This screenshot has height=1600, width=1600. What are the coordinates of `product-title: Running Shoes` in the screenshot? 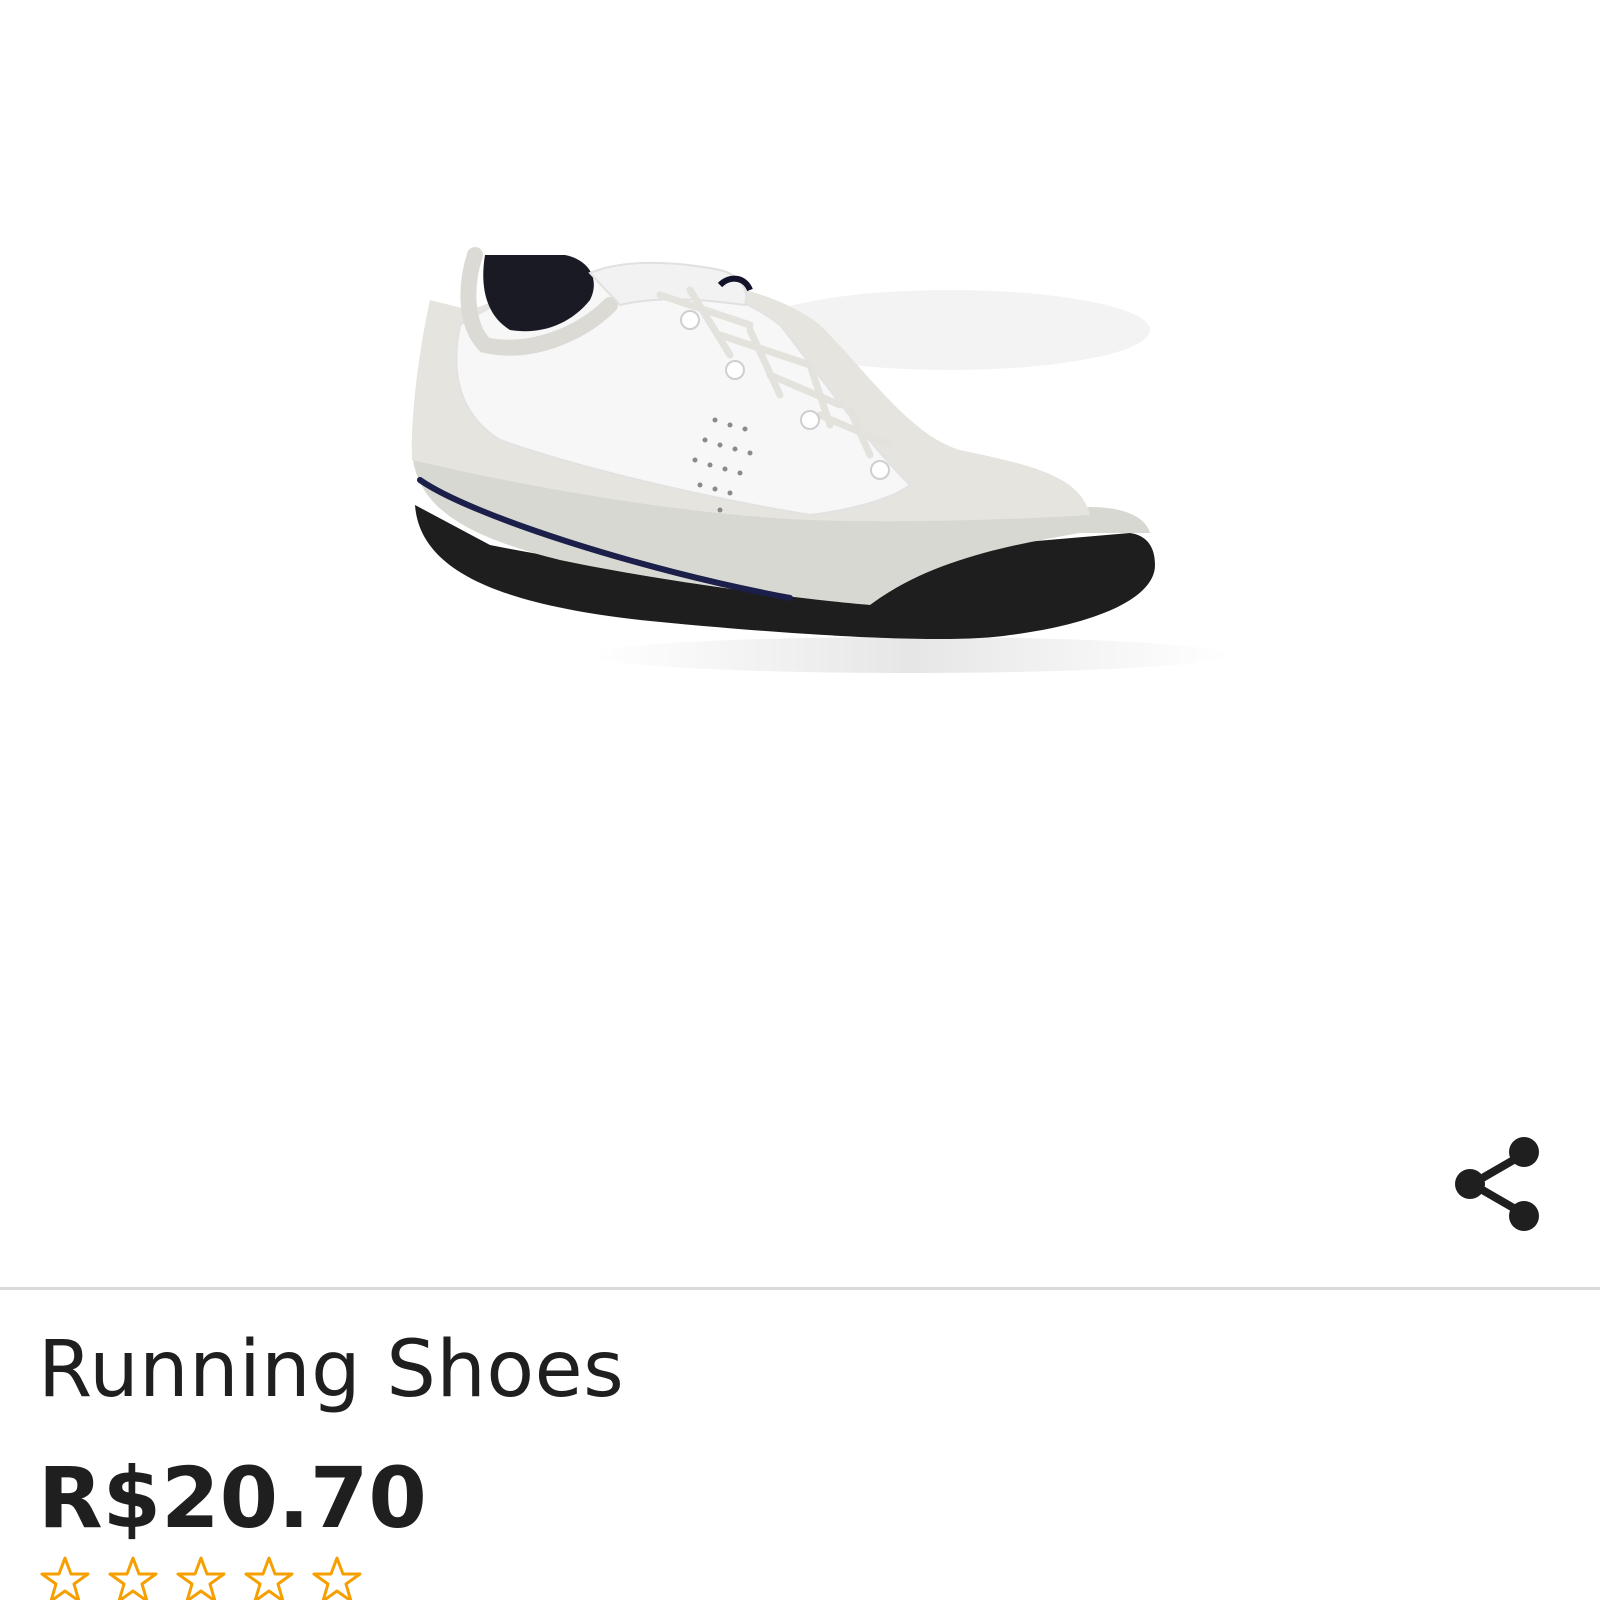 It's located at (331, 1370).